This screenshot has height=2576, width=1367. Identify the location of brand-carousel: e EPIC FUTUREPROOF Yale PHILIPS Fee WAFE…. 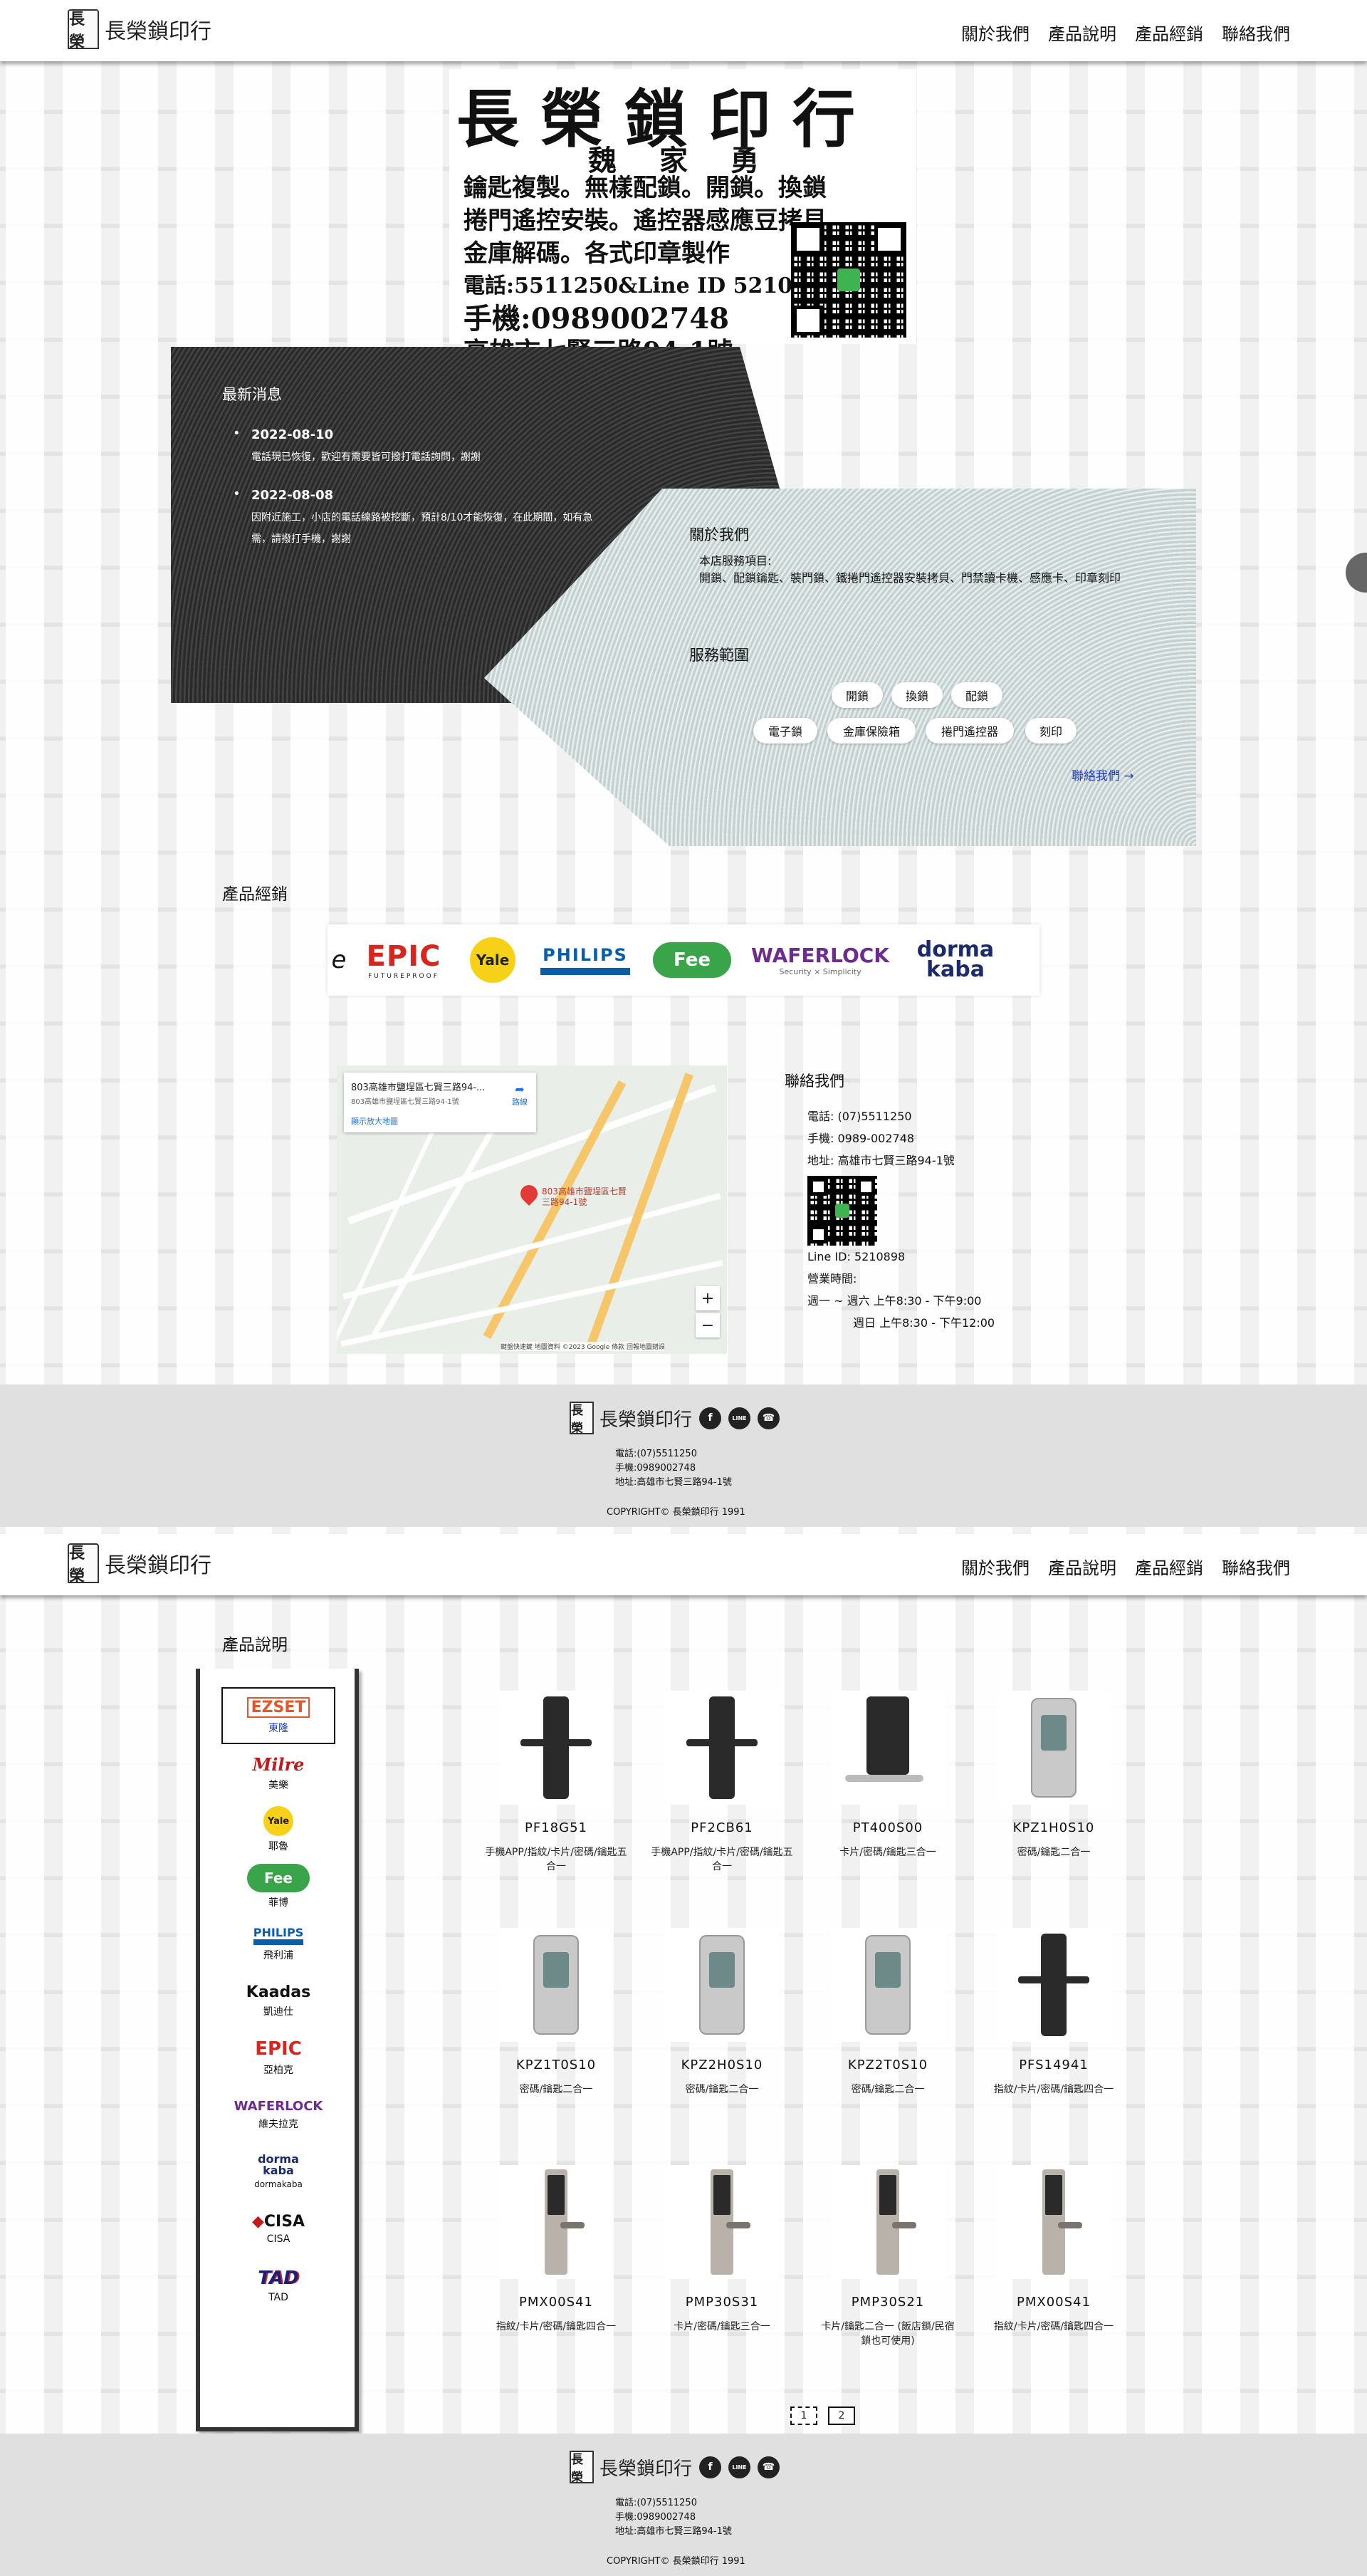
(683, 960).